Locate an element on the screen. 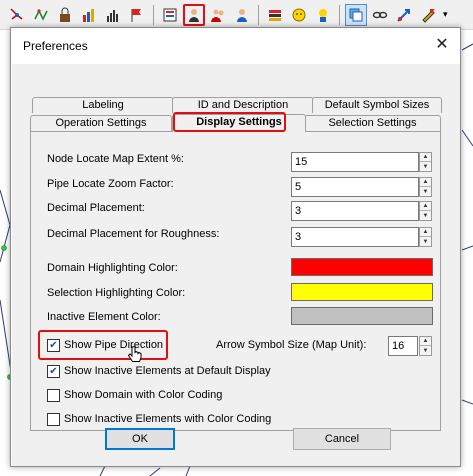 The height and width of the screenshot is (476, 473). users-icon is located at coordinates (217, 15).